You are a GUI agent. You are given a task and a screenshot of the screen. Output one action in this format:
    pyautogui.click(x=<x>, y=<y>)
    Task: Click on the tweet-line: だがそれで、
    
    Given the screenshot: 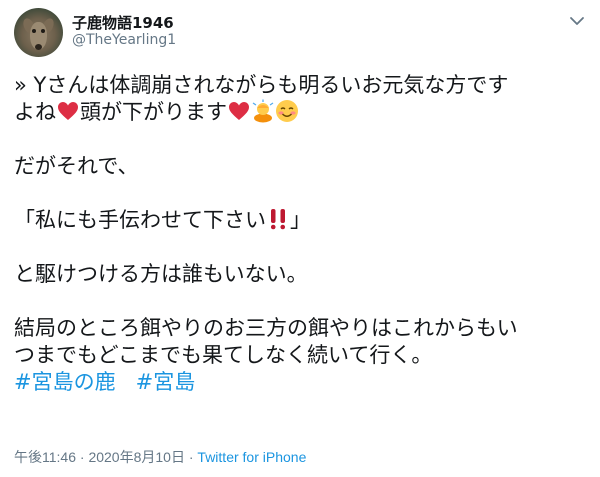 What is the action you would take?
    pyautogui.click(x=300, y=166)
    